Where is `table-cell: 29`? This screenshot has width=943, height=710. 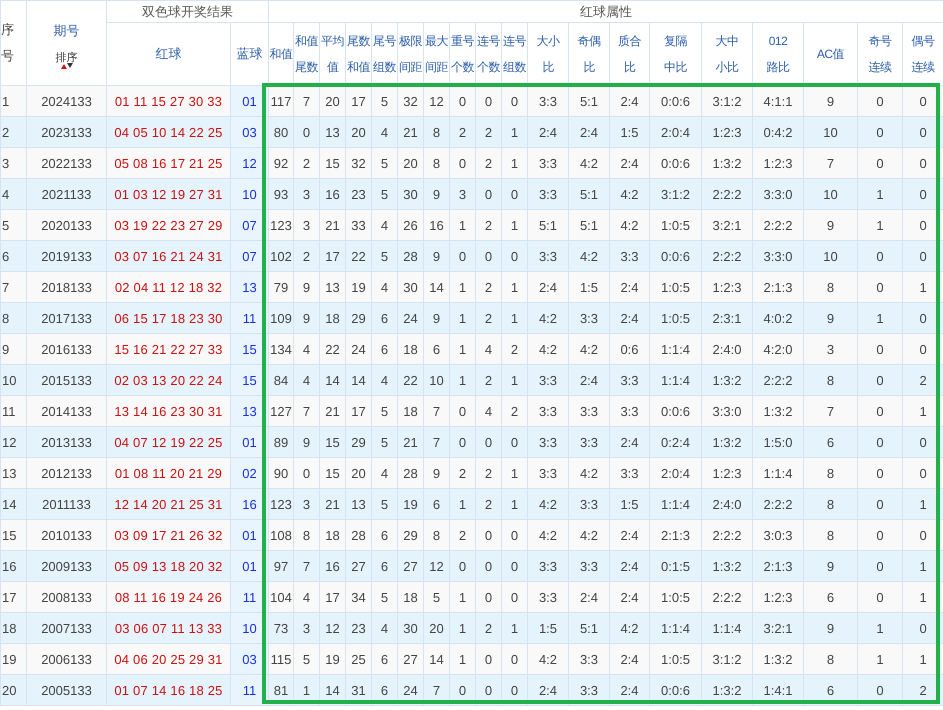 table-cell: 29 is located at coordinates (359, 318).